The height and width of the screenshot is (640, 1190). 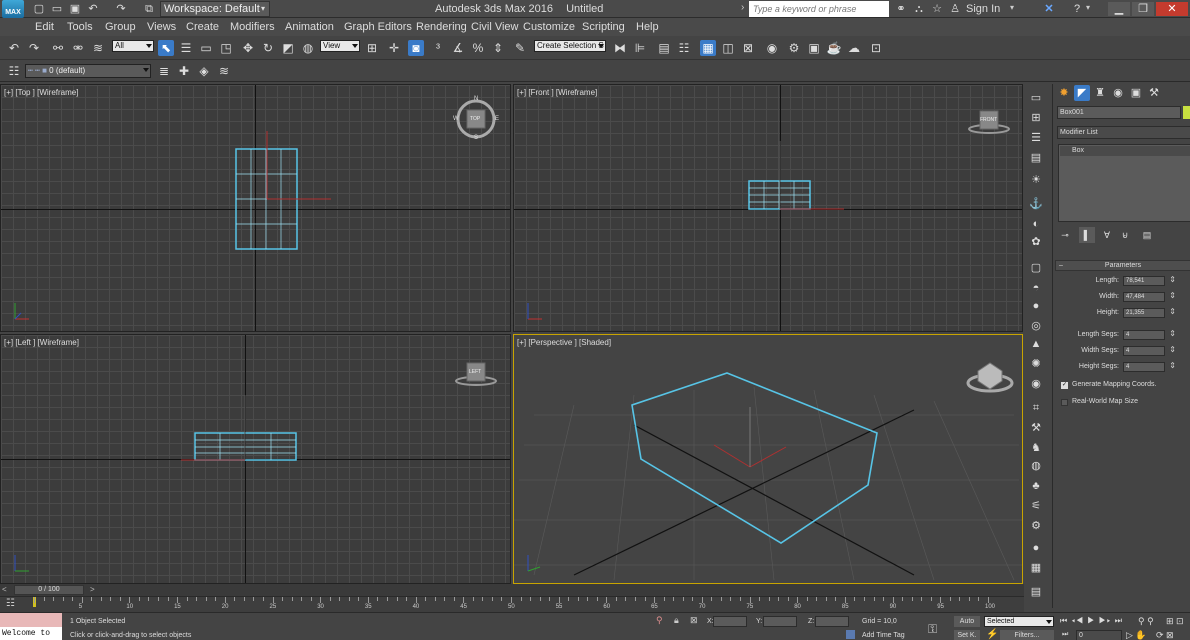 What do you see at coordinates (1082, 93) in the screenshot?
I see `modify-tab-icon: ◤` at bounding box center [1082, 93].